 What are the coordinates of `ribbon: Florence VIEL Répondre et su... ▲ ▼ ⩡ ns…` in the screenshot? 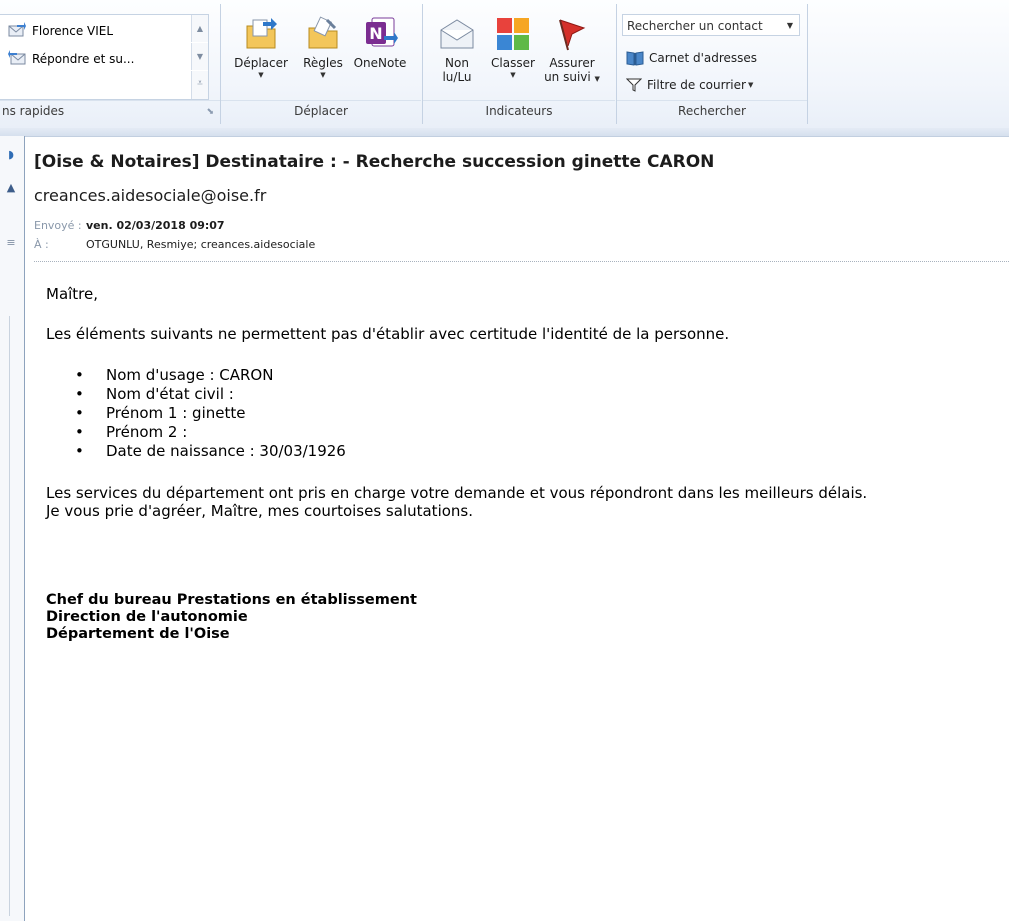 It's located at (504, 64).